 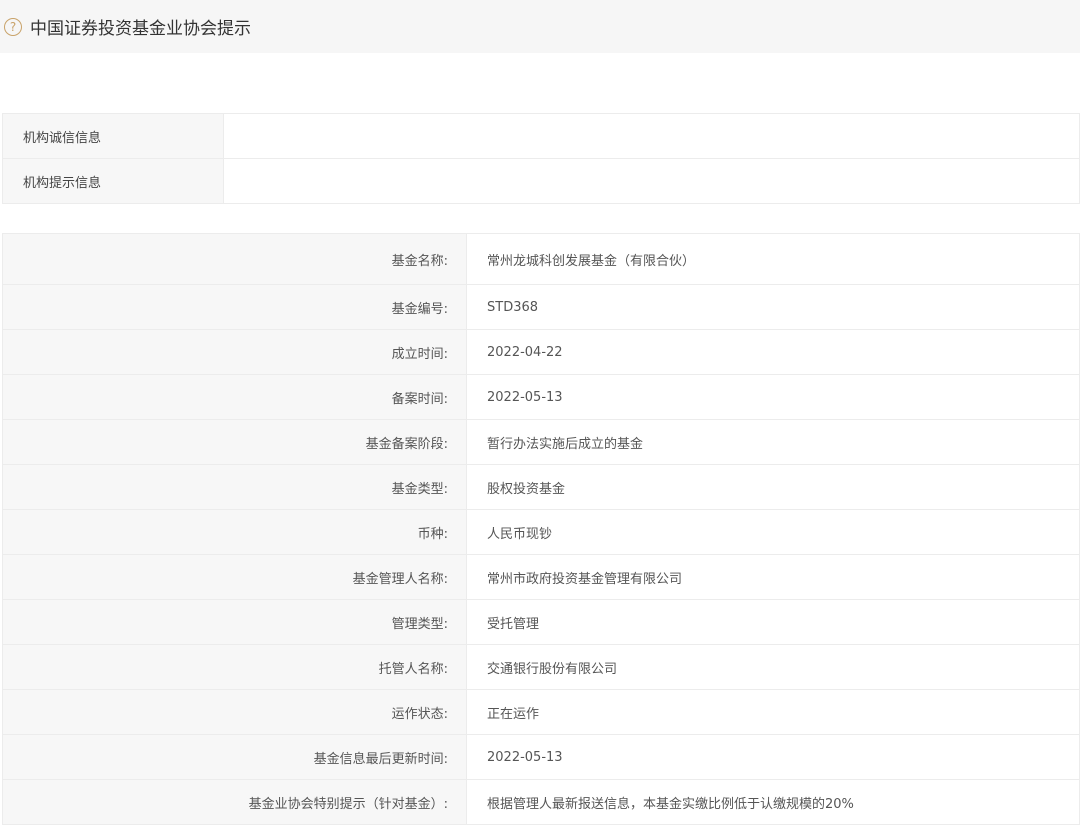 What do you see at coordinates (234, 352) in the screenshot?
I see `row-label: 成立时间:` at bounding box center [234, 352].